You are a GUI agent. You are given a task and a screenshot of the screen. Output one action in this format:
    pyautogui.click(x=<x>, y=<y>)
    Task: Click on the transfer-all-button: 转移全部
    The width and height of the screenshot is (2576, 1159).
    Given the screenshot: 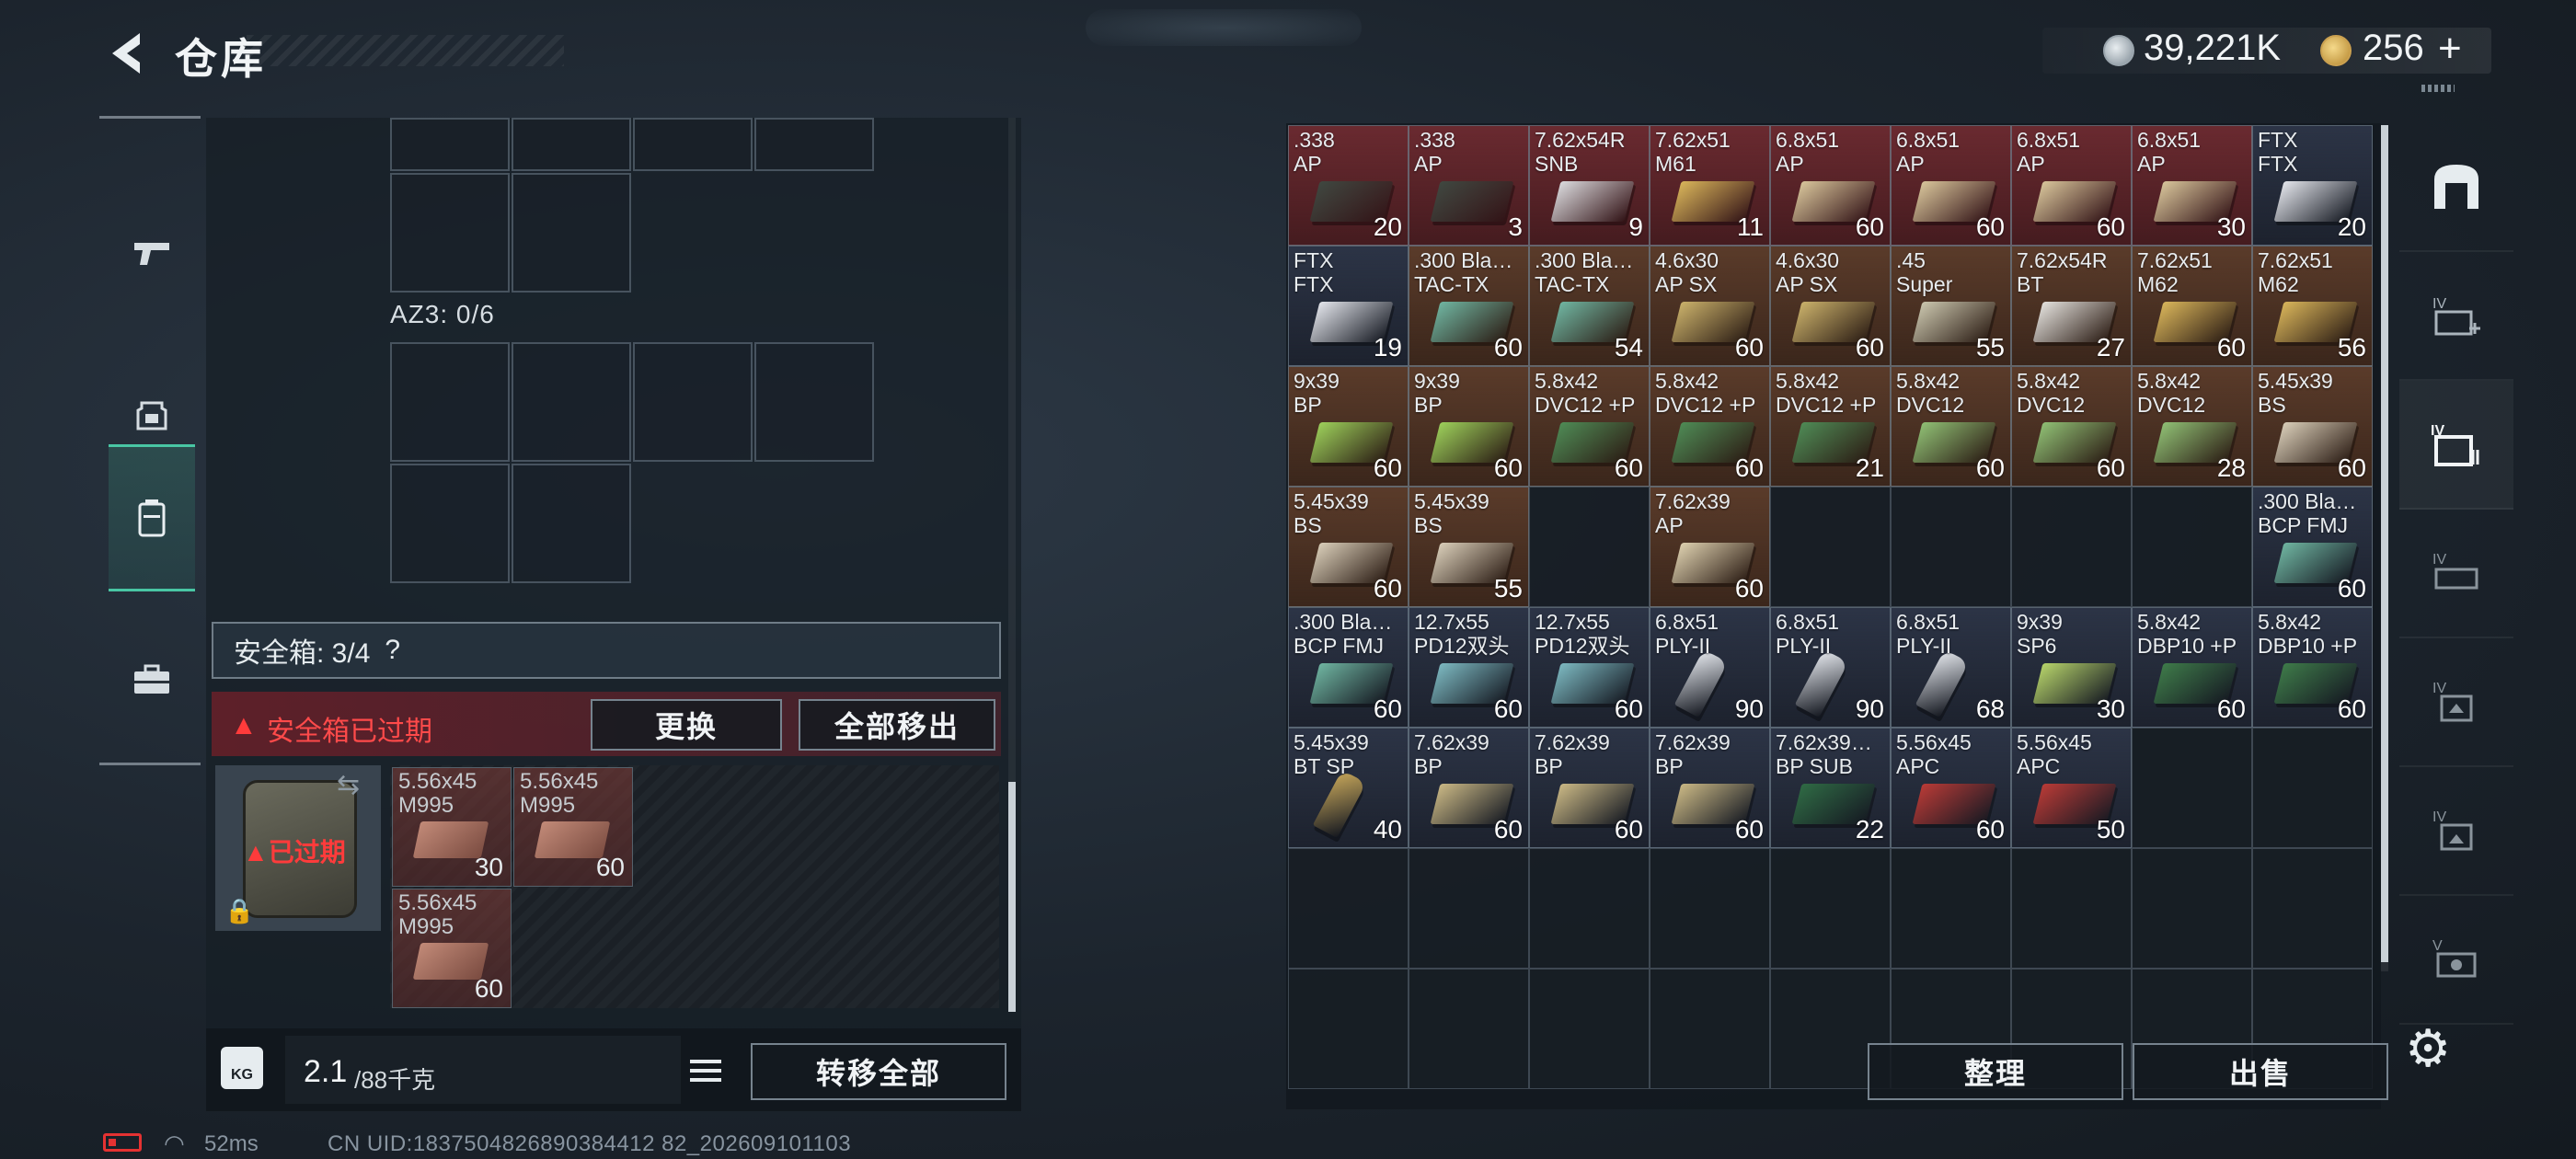 What is the action you would take?
    pyautogui.click(x=878, y=1071)
    